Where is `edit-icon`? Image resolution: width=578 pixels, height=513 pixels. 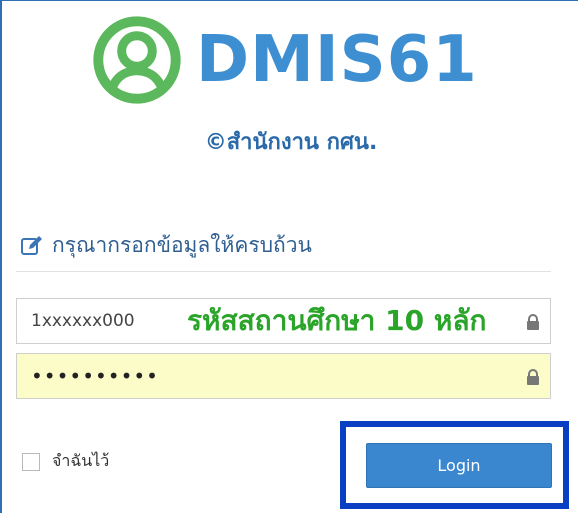
edit-icon is located at coordinates (31, 245).